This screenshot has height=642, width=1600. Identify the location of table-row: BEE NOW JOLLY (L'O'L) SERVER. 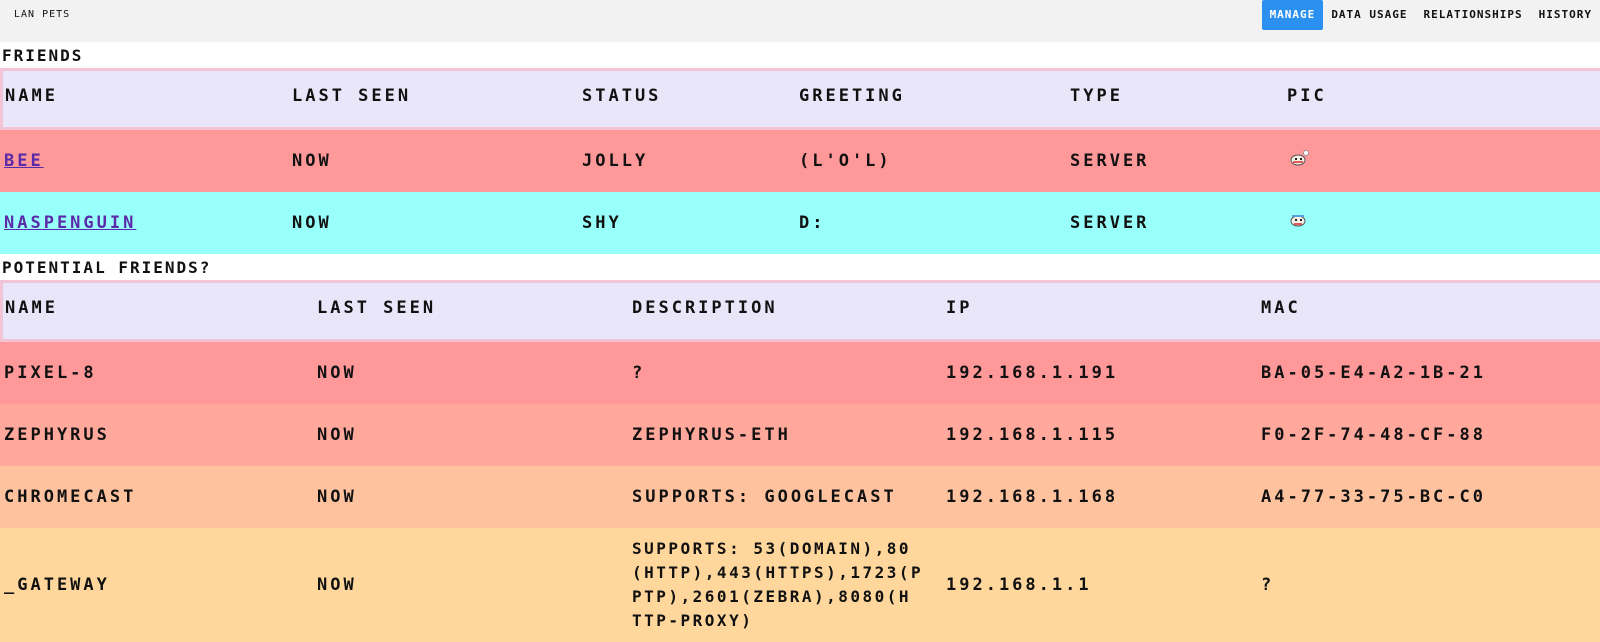
(800, 161).